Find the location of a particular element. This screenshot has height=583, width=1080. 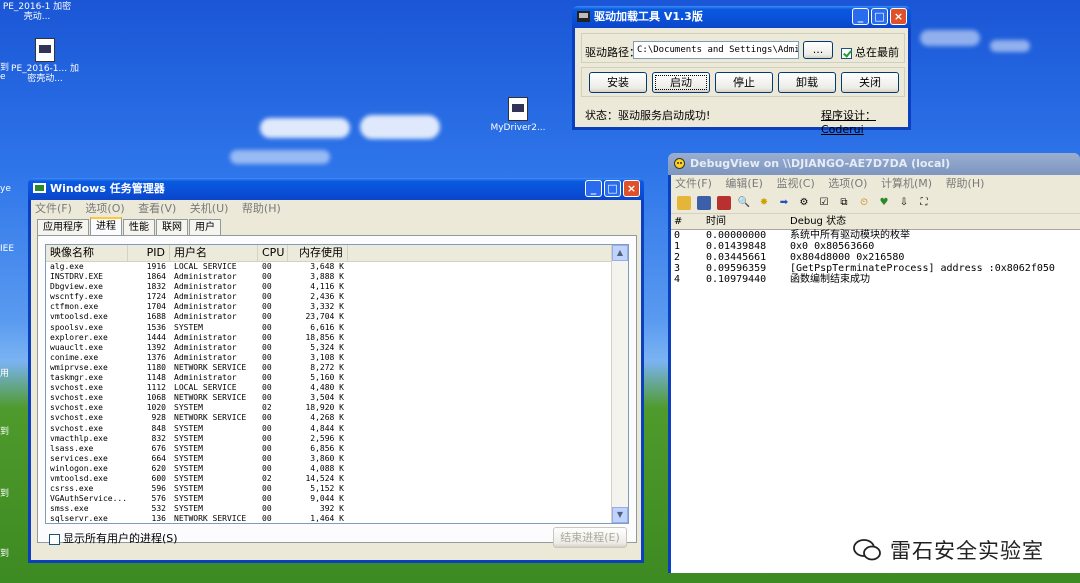

process-row: wuauclt.exe 1392 Administrator 00 5,324 K is located at coordinates (337, 348).